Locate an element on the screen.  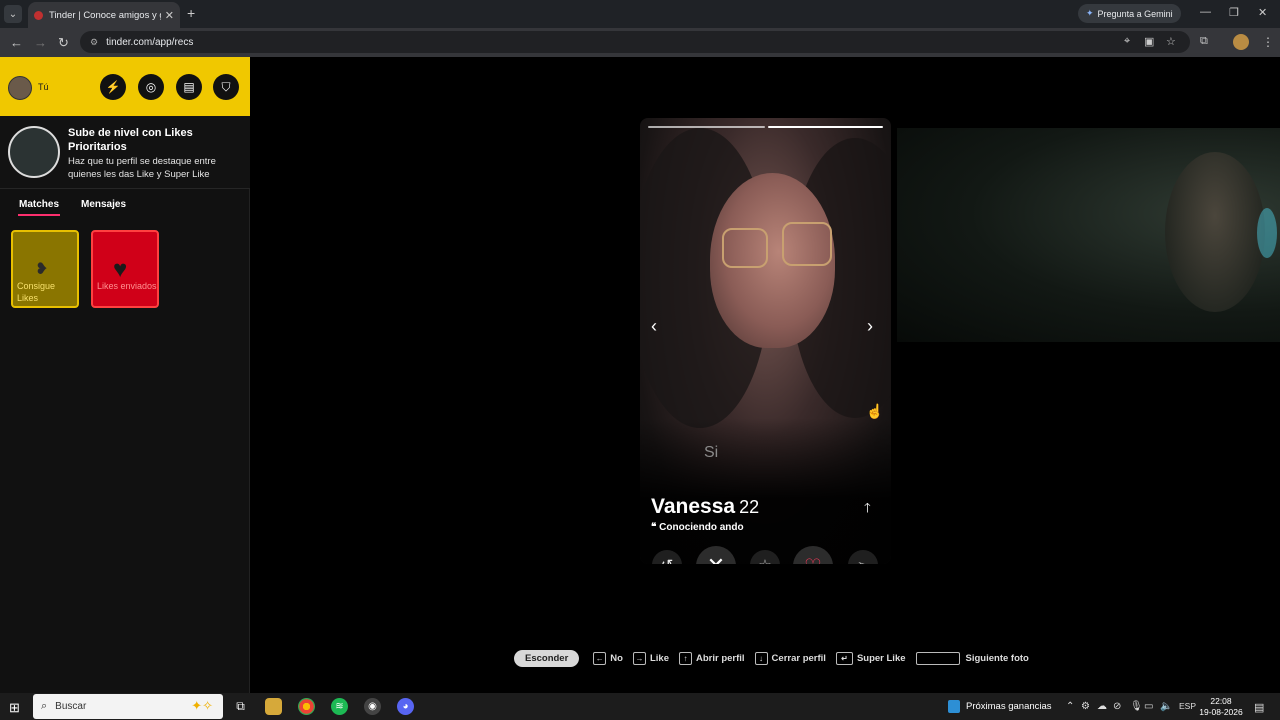
shortcut-close-profile: ↓ Cerrar perfil is located at coordinates (790, 658).